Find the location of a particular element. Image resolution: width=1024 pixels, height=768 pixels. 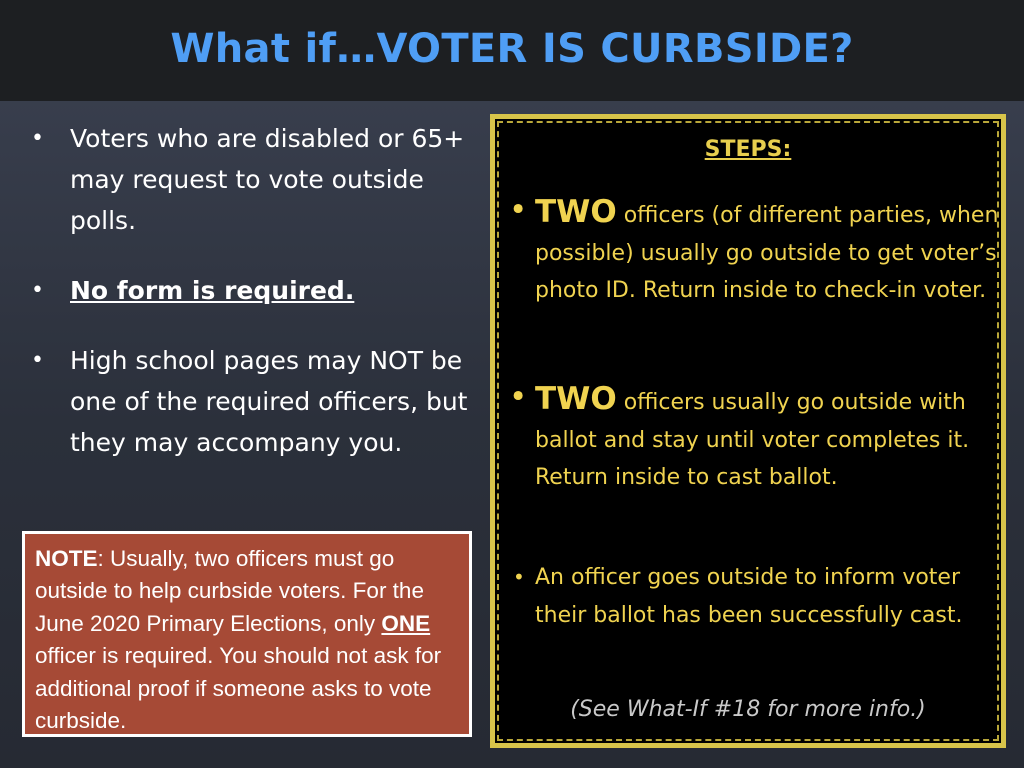

bullet-text: No form is required. is located at coordinates (212, 290).